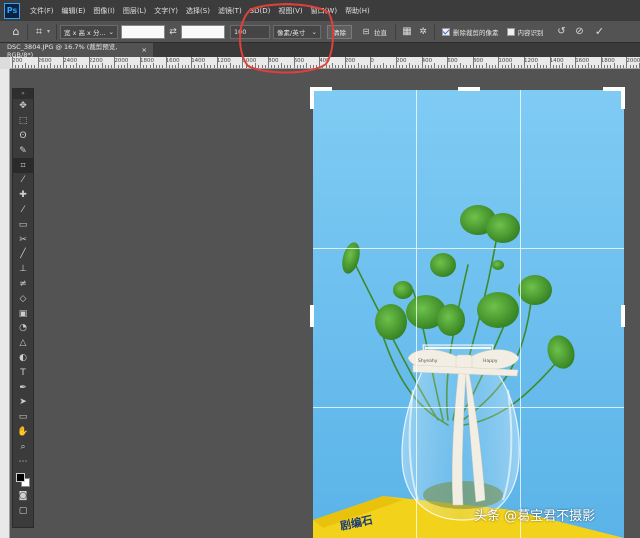 The image size is (640, 538). Describe the element at coordinates (366, 32) in the screenshot. I see `straighten-icon: ⊟` at that location.